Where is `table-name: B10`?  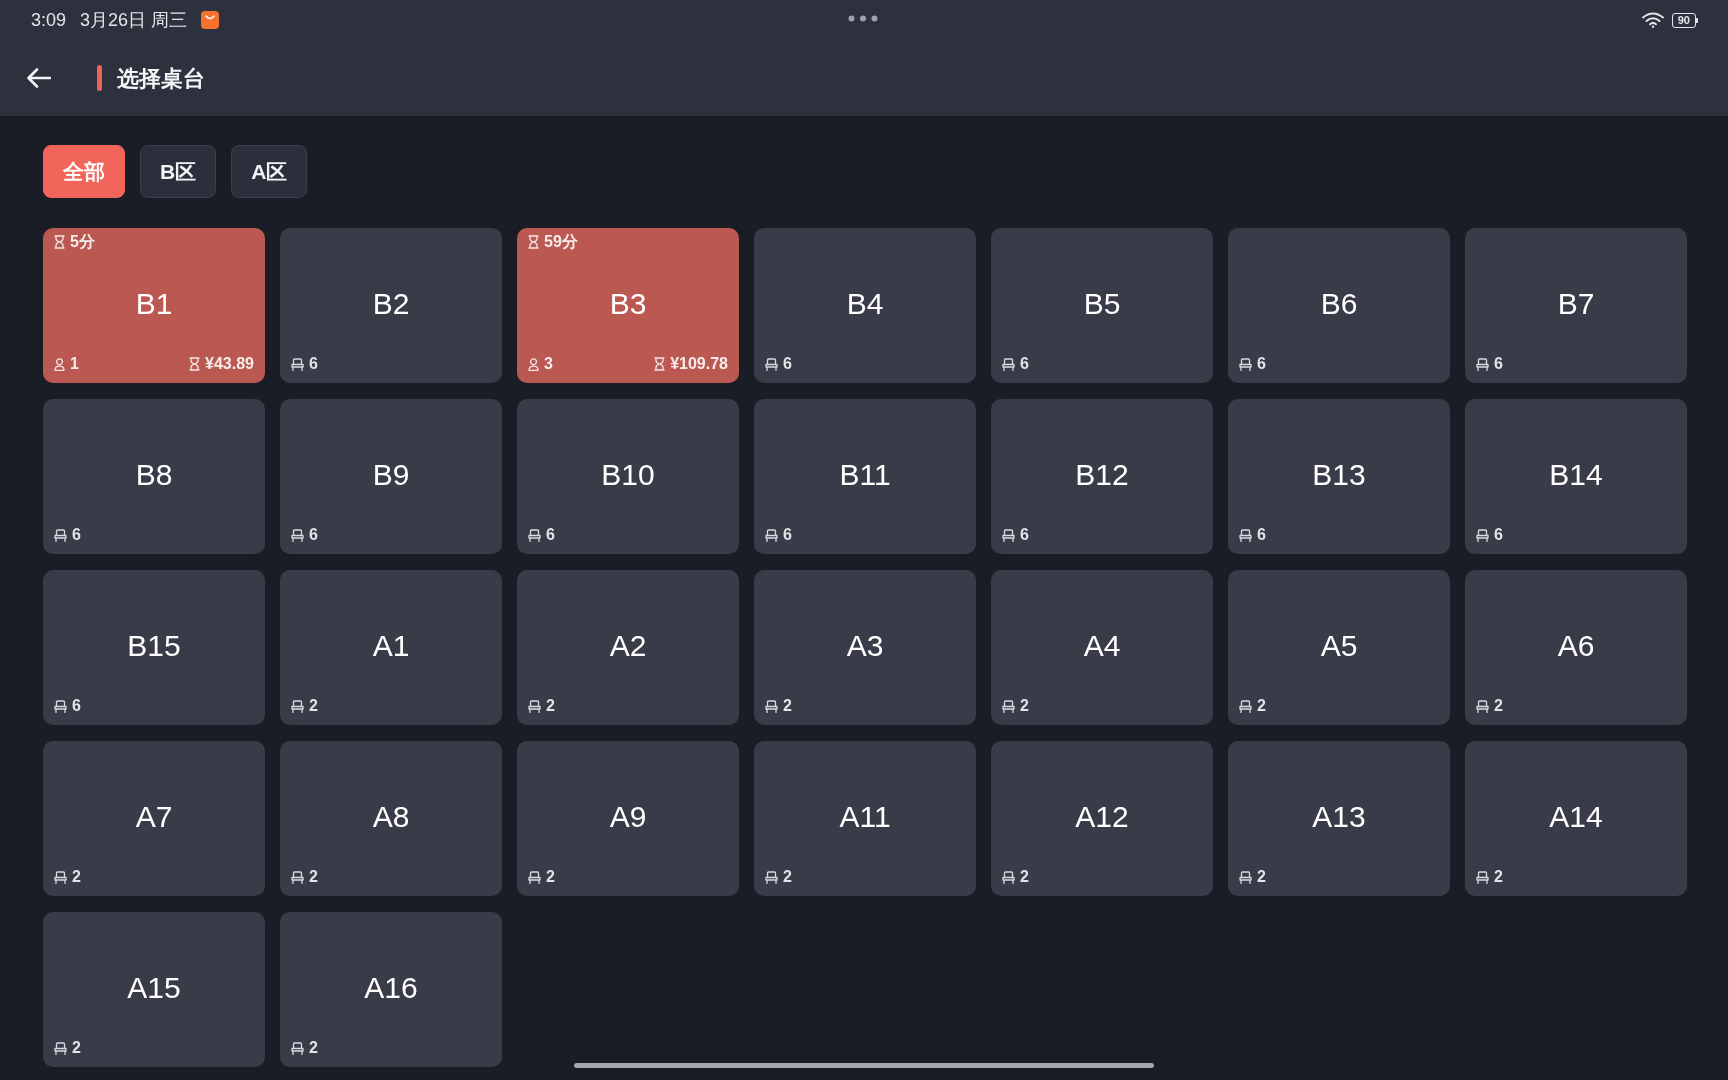
table-name: B10 is located at coordinates (628, 474).